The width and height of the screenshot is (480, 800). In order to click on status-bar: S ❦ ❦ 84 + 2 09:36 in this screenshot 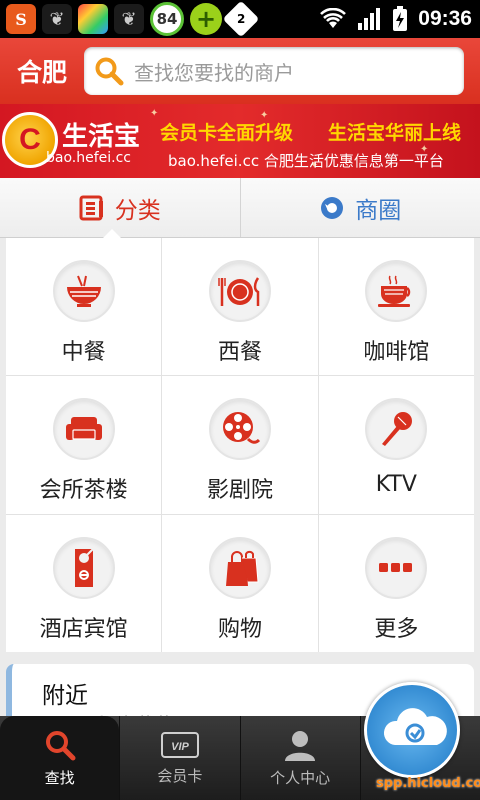, I will do `click(240, 19)`.